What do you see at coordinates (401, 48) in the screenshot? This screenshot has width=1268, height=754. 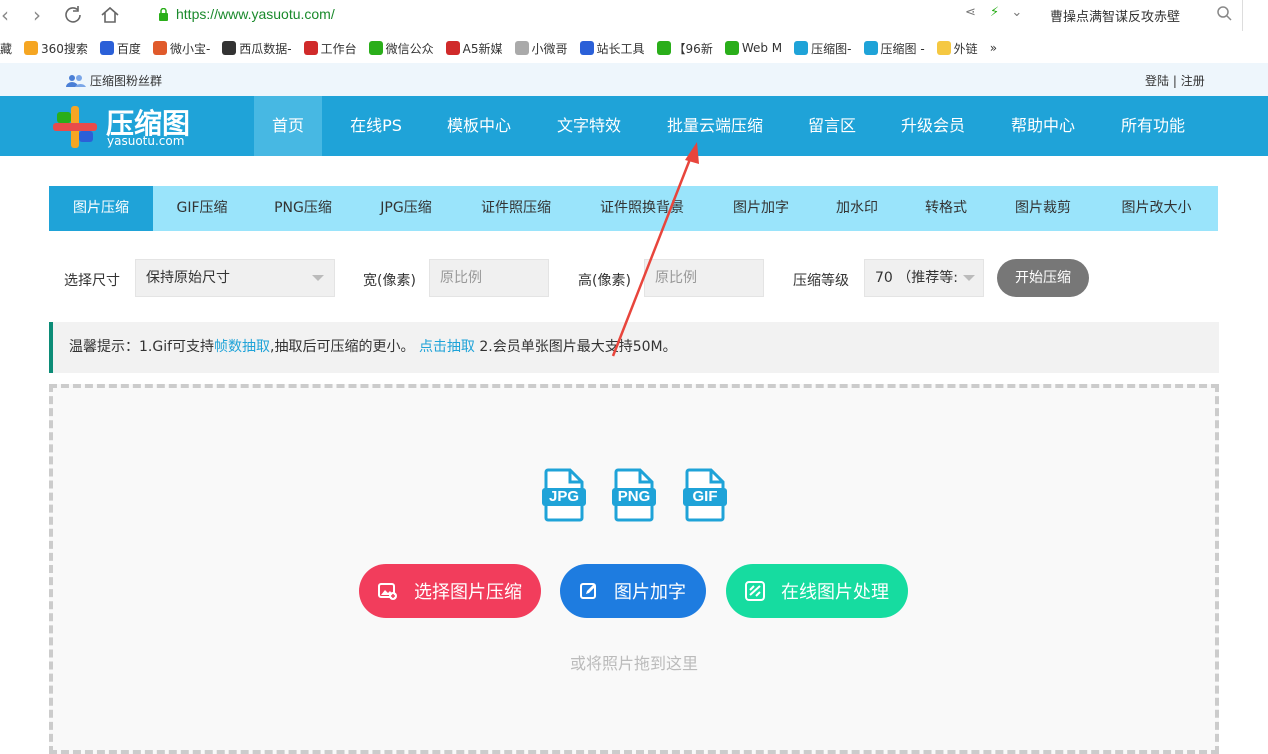 I see `bookmark-item: 微信公众` at bounding box center [401, 48].